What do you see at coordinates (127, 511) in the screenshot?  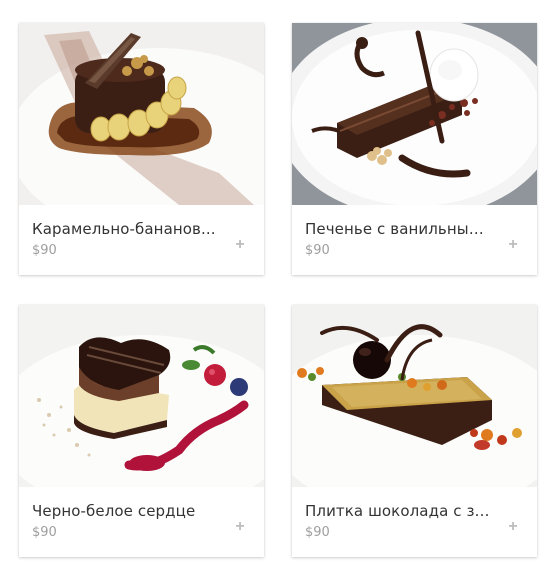 I see `product-title: Черно-белое сердце` at bounding box center [127, 511].